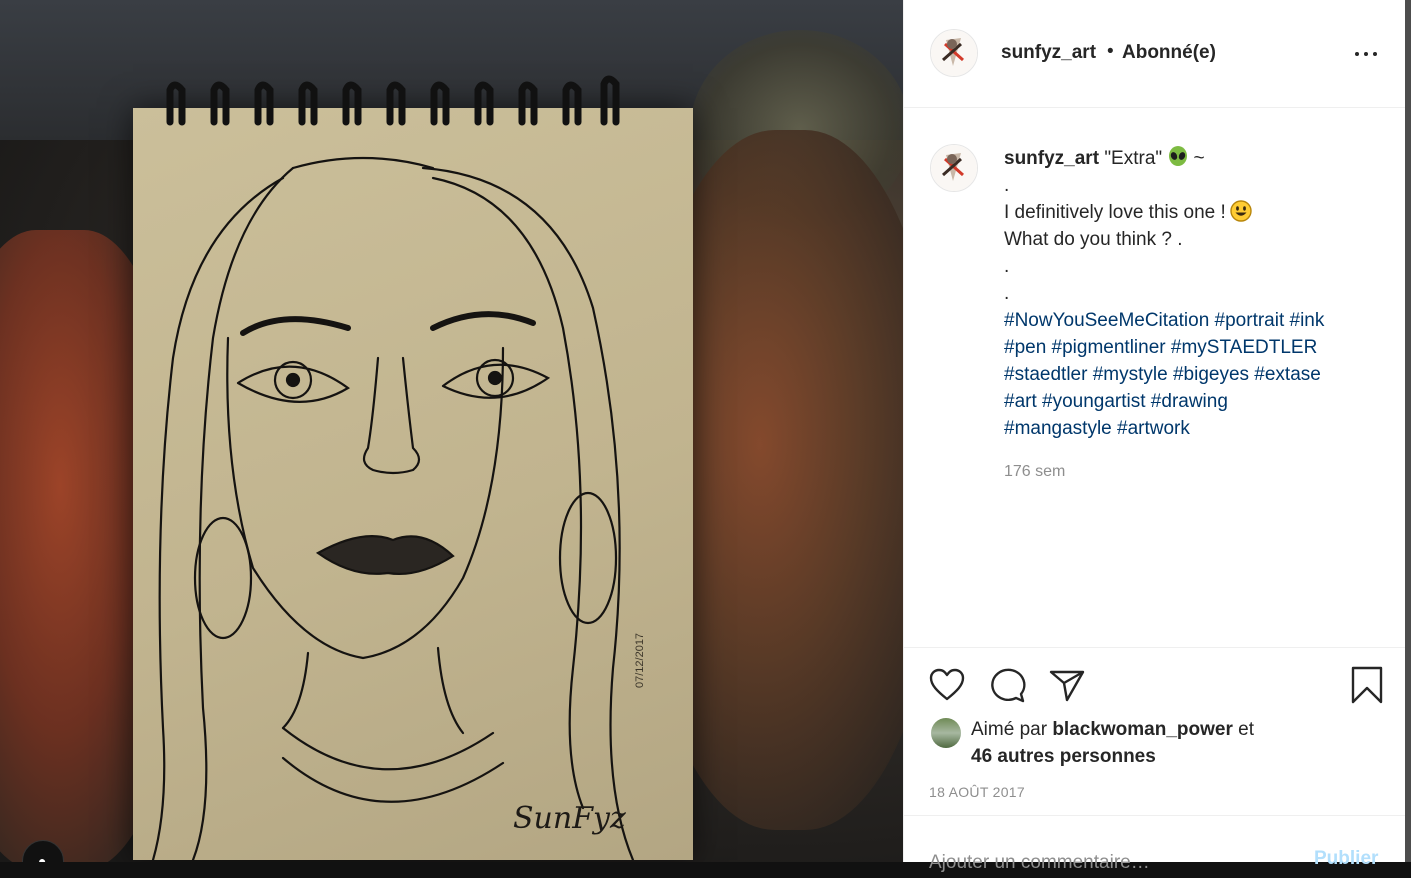  Describe the element at coordinates (1034, 472) in the screenshot. I see `caption-timestamp: 176 sem` at that location.